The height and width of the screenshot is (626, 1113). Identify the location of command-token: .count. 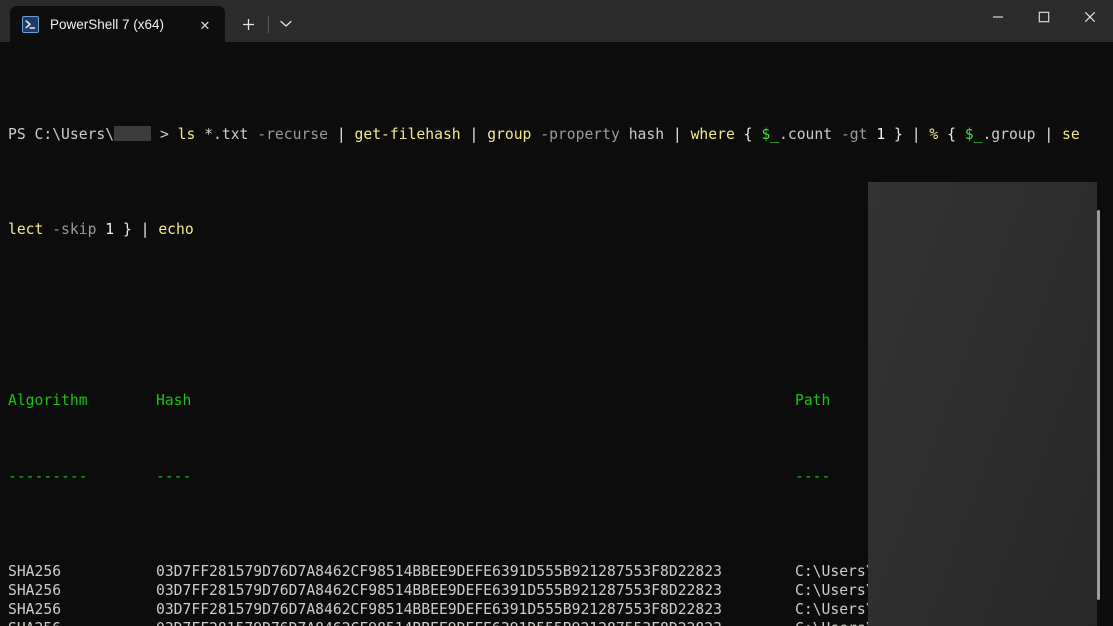
(806, 134).